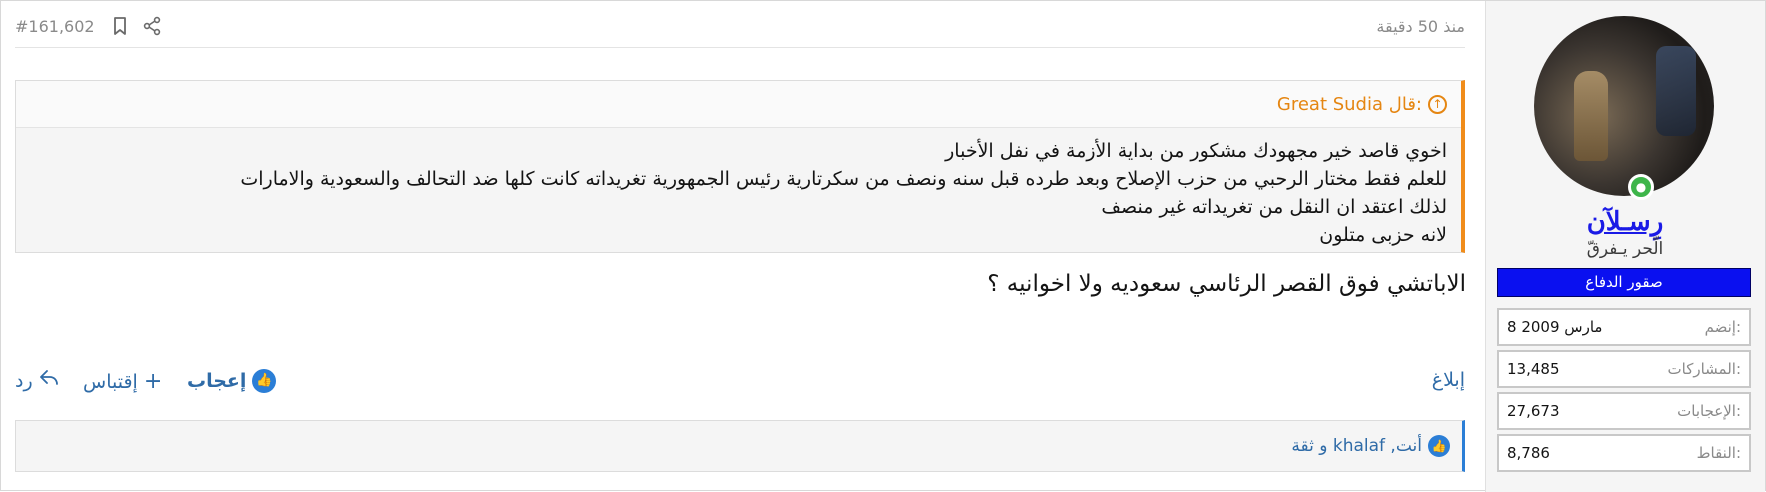  Describe the element at coordinates (1528, 453) in the screenshot. I see `stat-value: 8,786` at that location.